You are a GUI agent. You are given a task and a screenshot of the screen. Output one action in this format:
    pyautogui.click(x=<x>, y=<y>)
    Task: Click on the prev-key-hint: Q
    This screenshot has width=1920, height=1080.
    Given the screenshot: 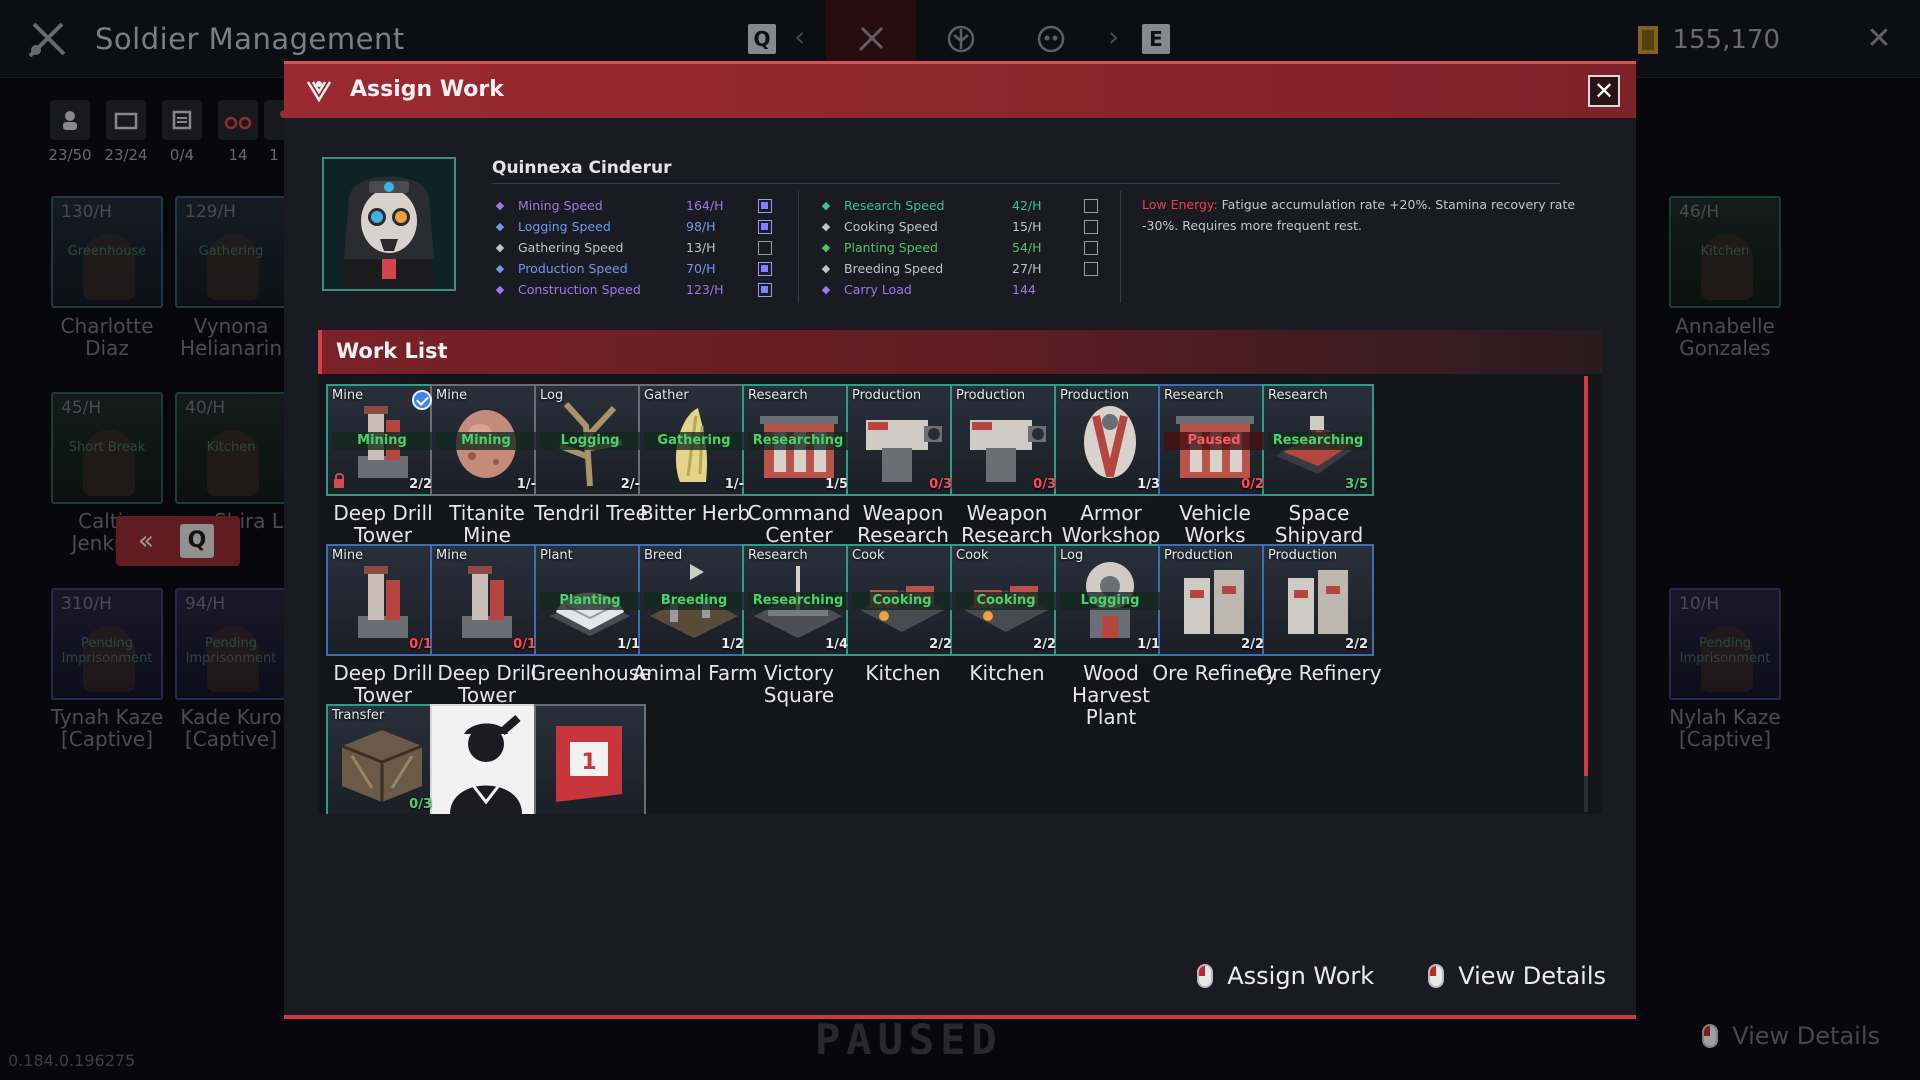 What is the action you would take?
    pyautogui.click(x=762, y=39)
    